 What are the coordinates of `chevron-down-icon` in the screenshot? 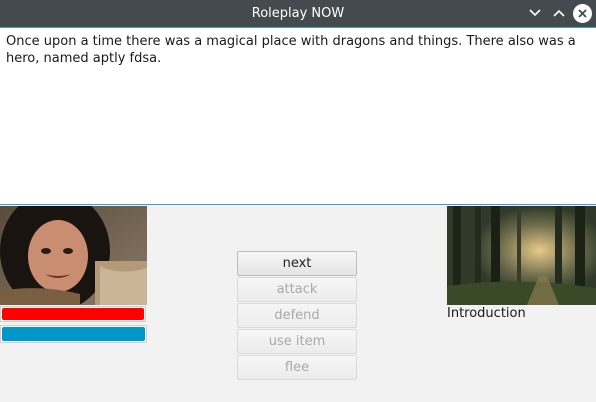 It's located at (535, 13).